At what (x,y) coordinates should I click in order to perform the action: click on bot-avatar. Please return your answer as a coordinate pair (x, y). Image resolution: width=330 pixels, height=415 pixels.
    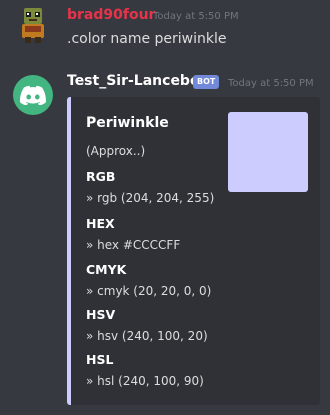
    Looking at the image, I should click on (33, 95).